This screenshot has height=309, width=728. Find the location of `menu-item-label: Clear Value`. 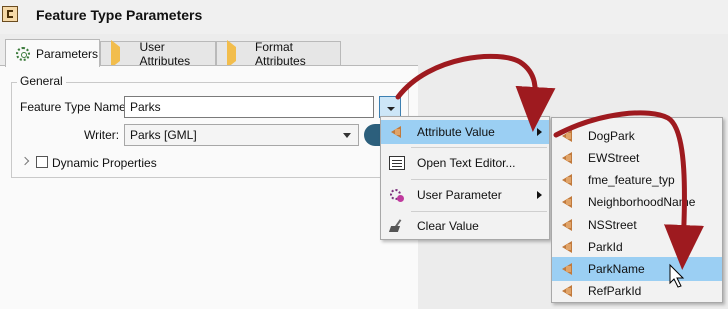

menu-item-label: Clear Value is located at coordinates (448, 226).